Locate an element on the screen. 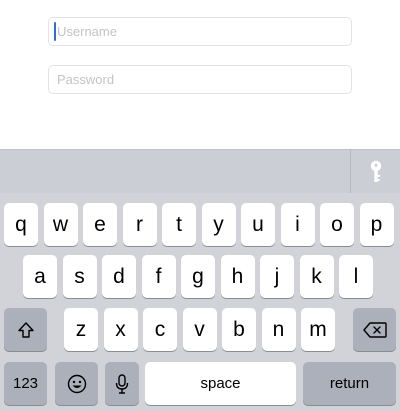  key-w: w is located at coordinates (60, 224).